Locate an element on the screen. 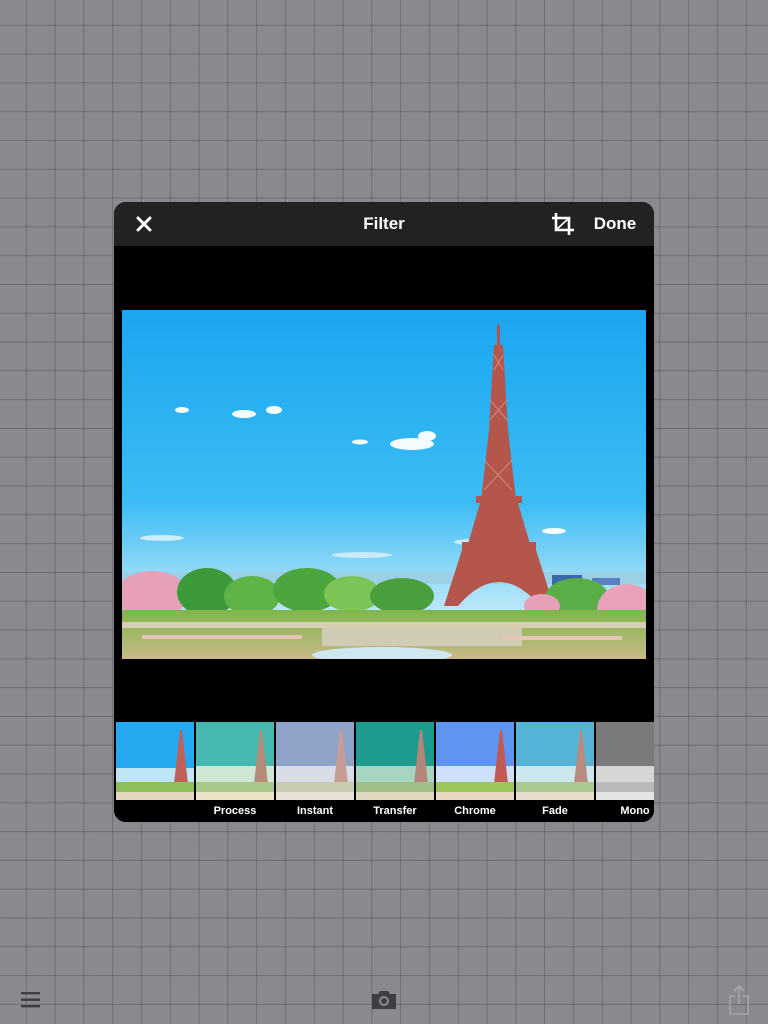 Image resolution: width=768 pixels, height=1024 pixels. filter-thumb-instant: Instant is located at coordinates (315, 772).